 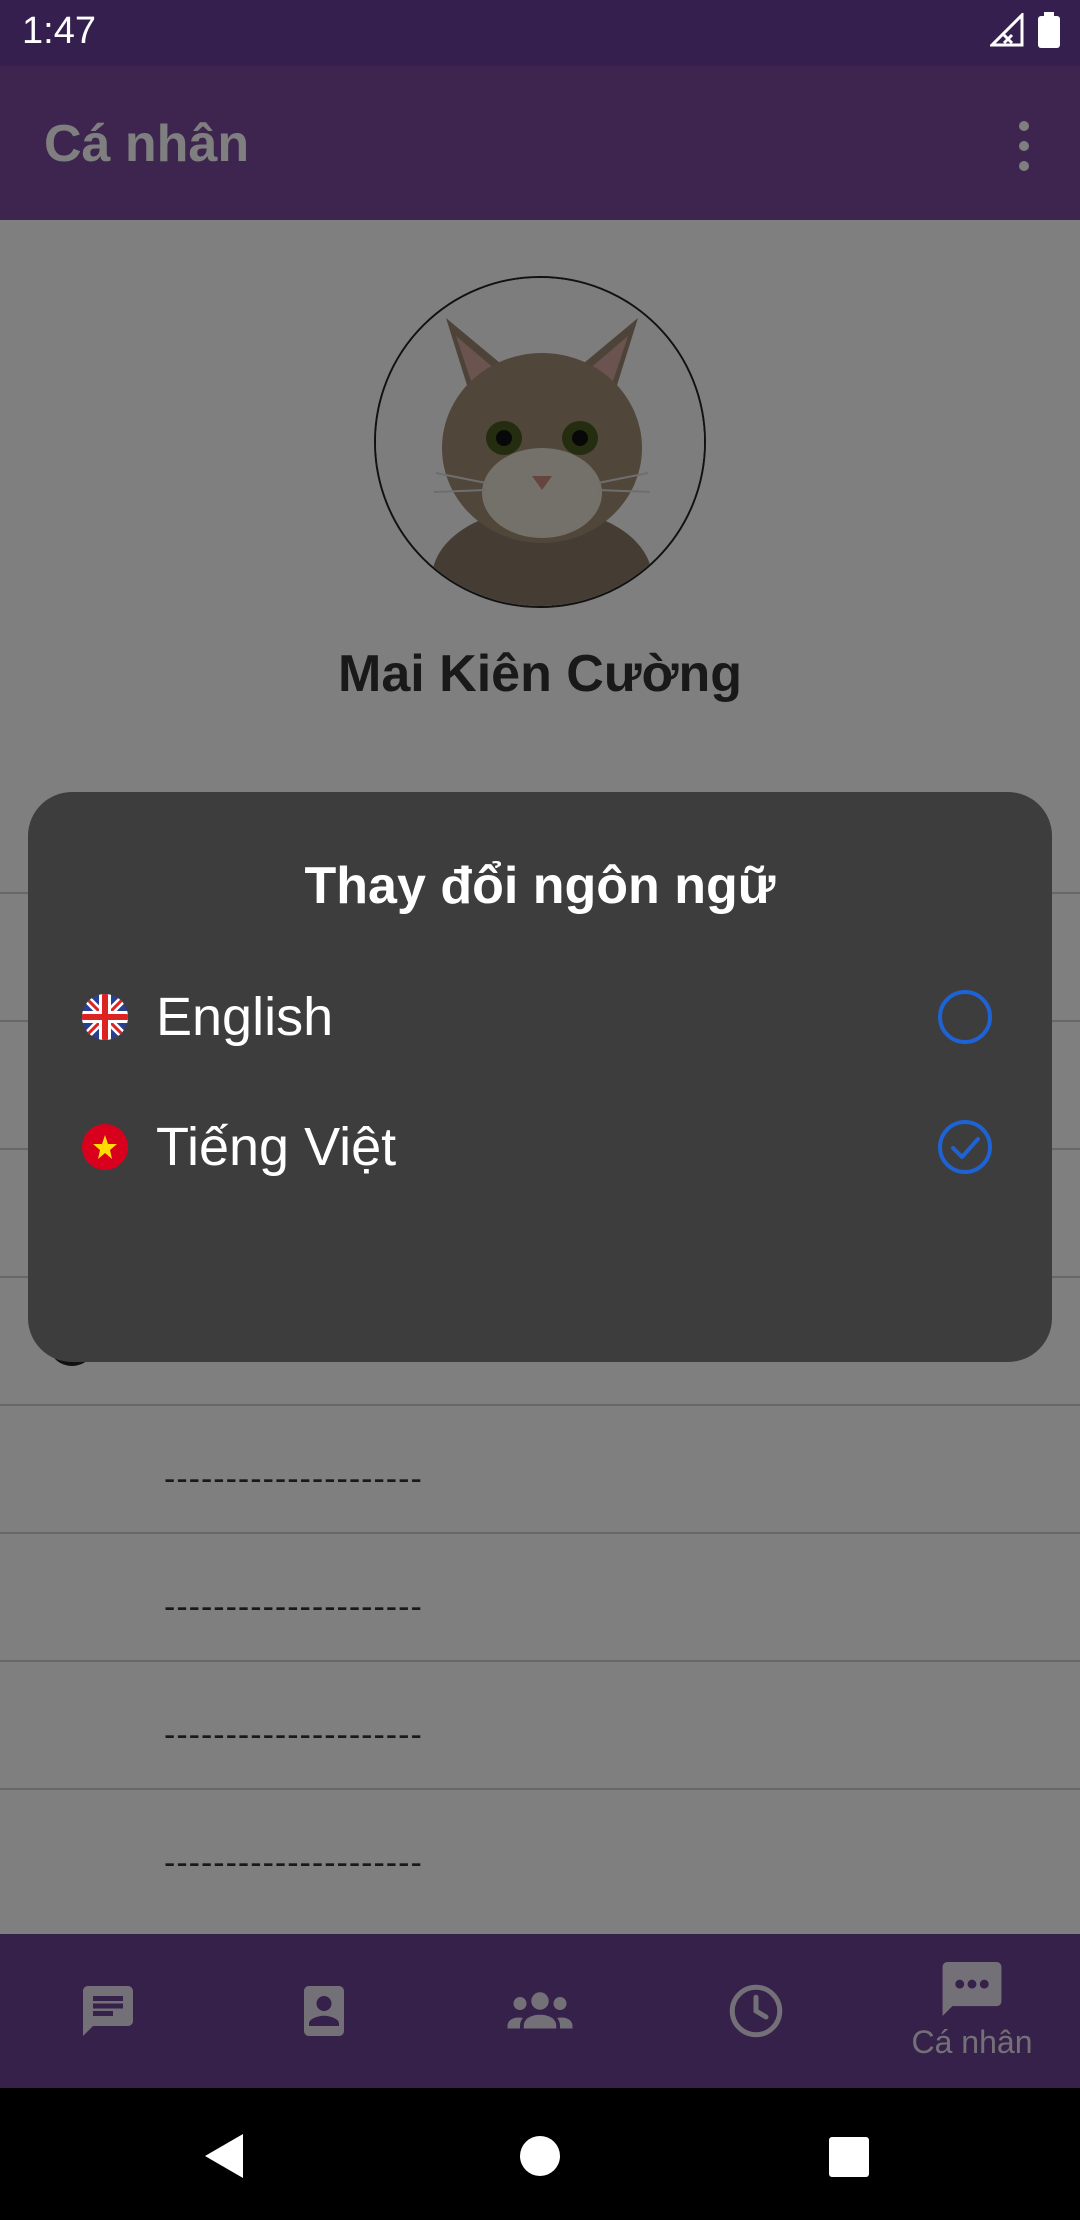 I want to click on system-navigation-bar, so click(x=540, y=2154).